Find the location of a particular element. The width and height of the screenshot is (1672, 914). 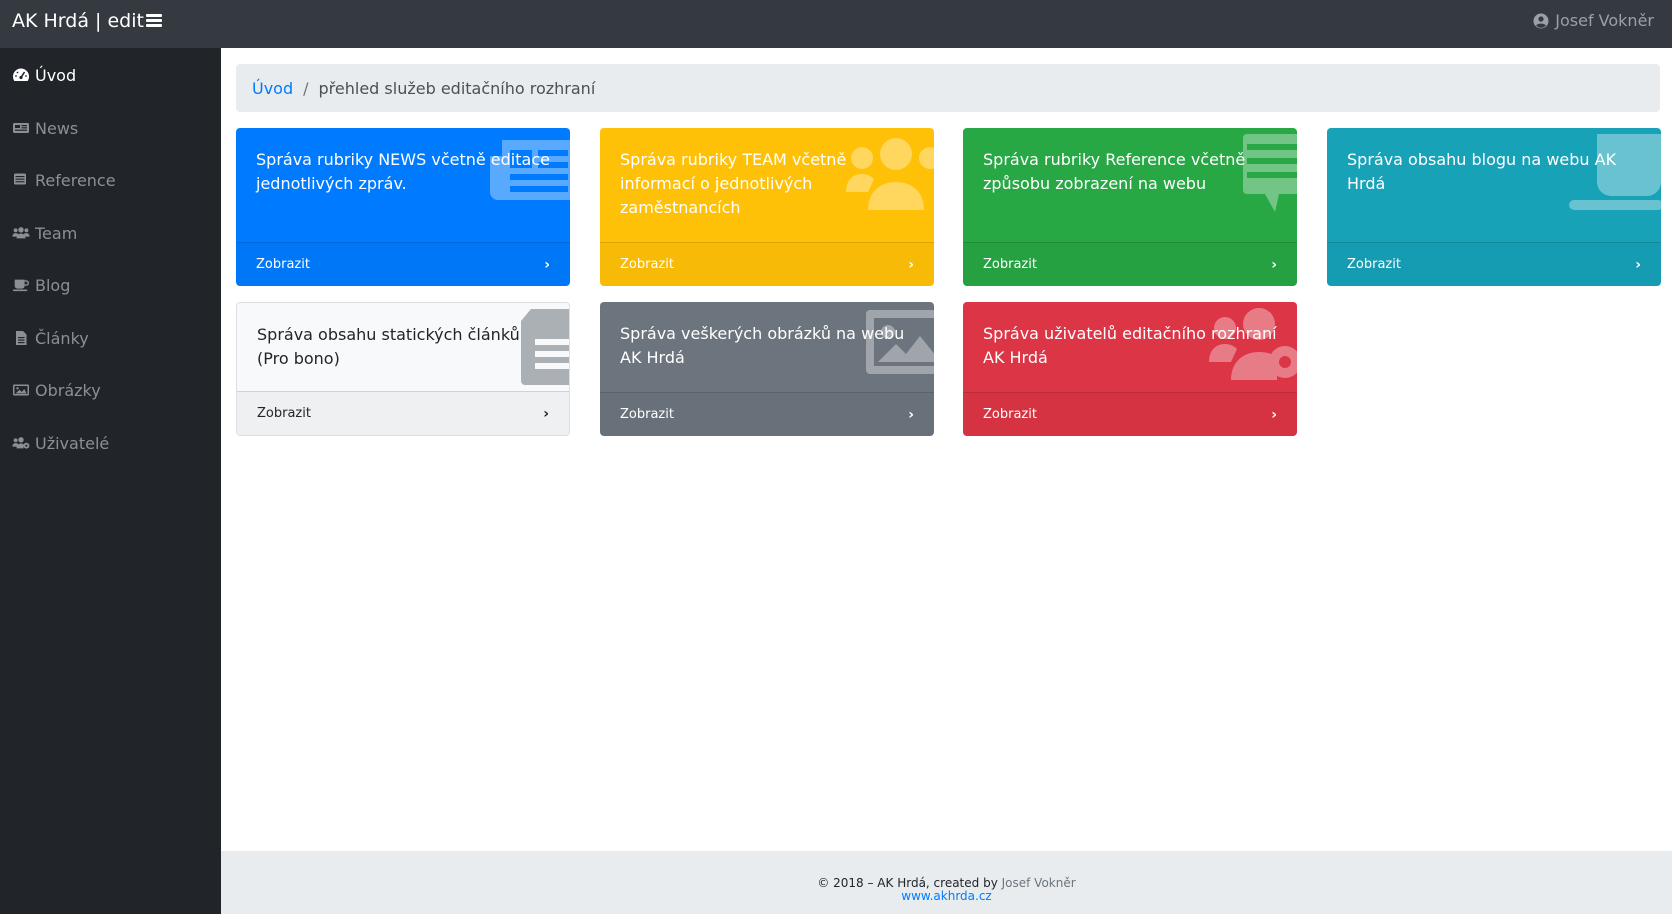

footer-author: Josef Vokněr is located at coordinates (1038, 883).